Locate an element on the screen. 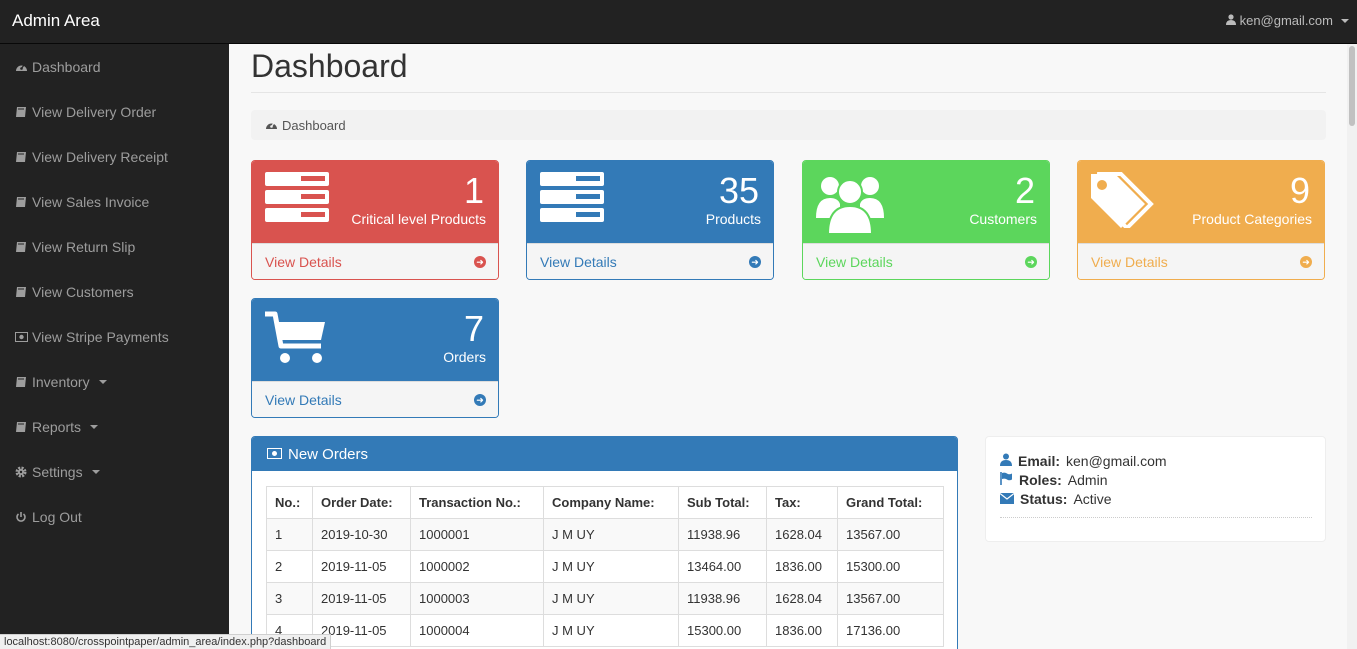  table-cell: 1 is located at coordinates (289, 534).